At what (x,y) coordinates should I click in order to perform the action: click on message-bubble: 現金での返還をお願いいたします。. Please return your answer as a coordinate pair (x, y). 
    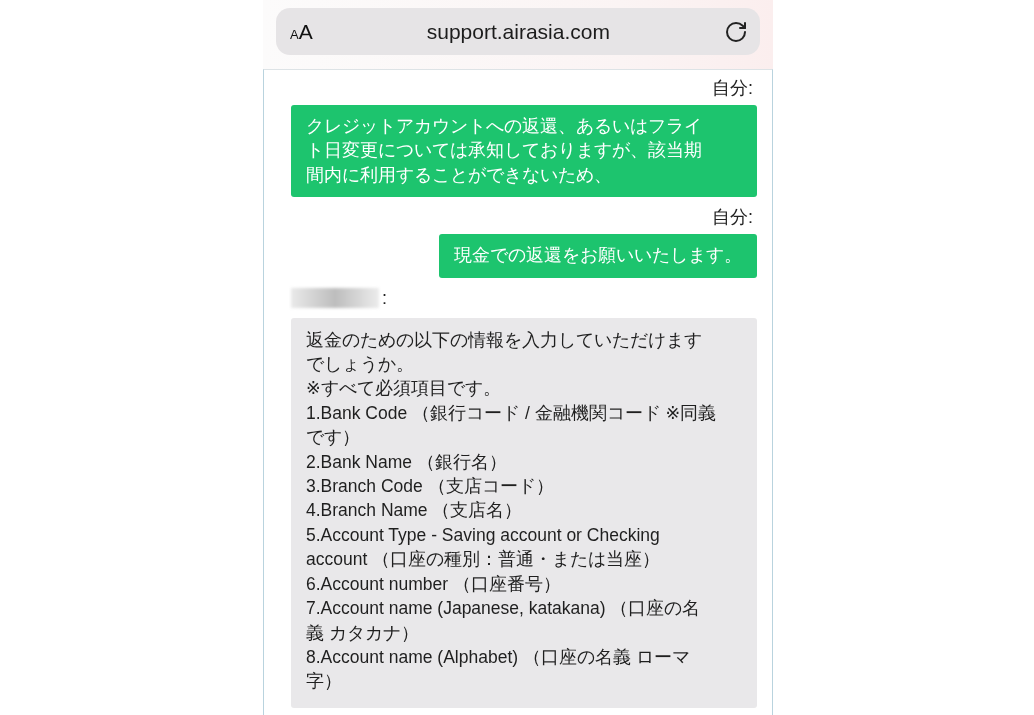
    Looking at the image, I should click on (598, 256).